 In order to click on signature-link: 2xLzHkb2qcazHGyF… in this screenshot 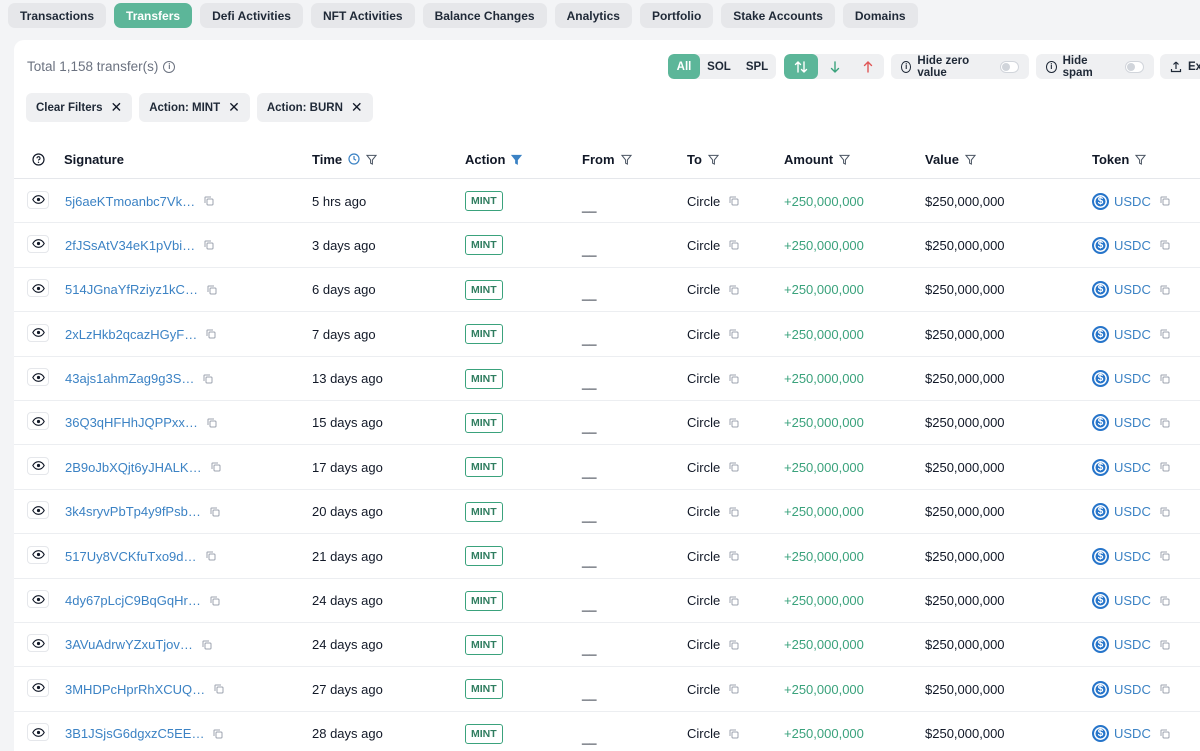, I will do `click(131, 334)`.